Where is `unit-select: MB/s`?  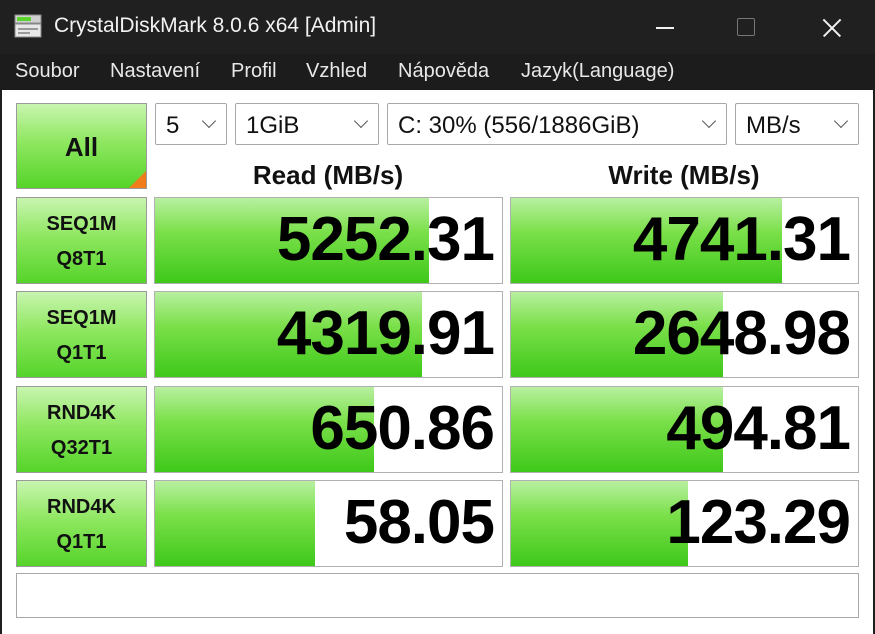
unit-select: MB/s is located at coordinates (797, 124).